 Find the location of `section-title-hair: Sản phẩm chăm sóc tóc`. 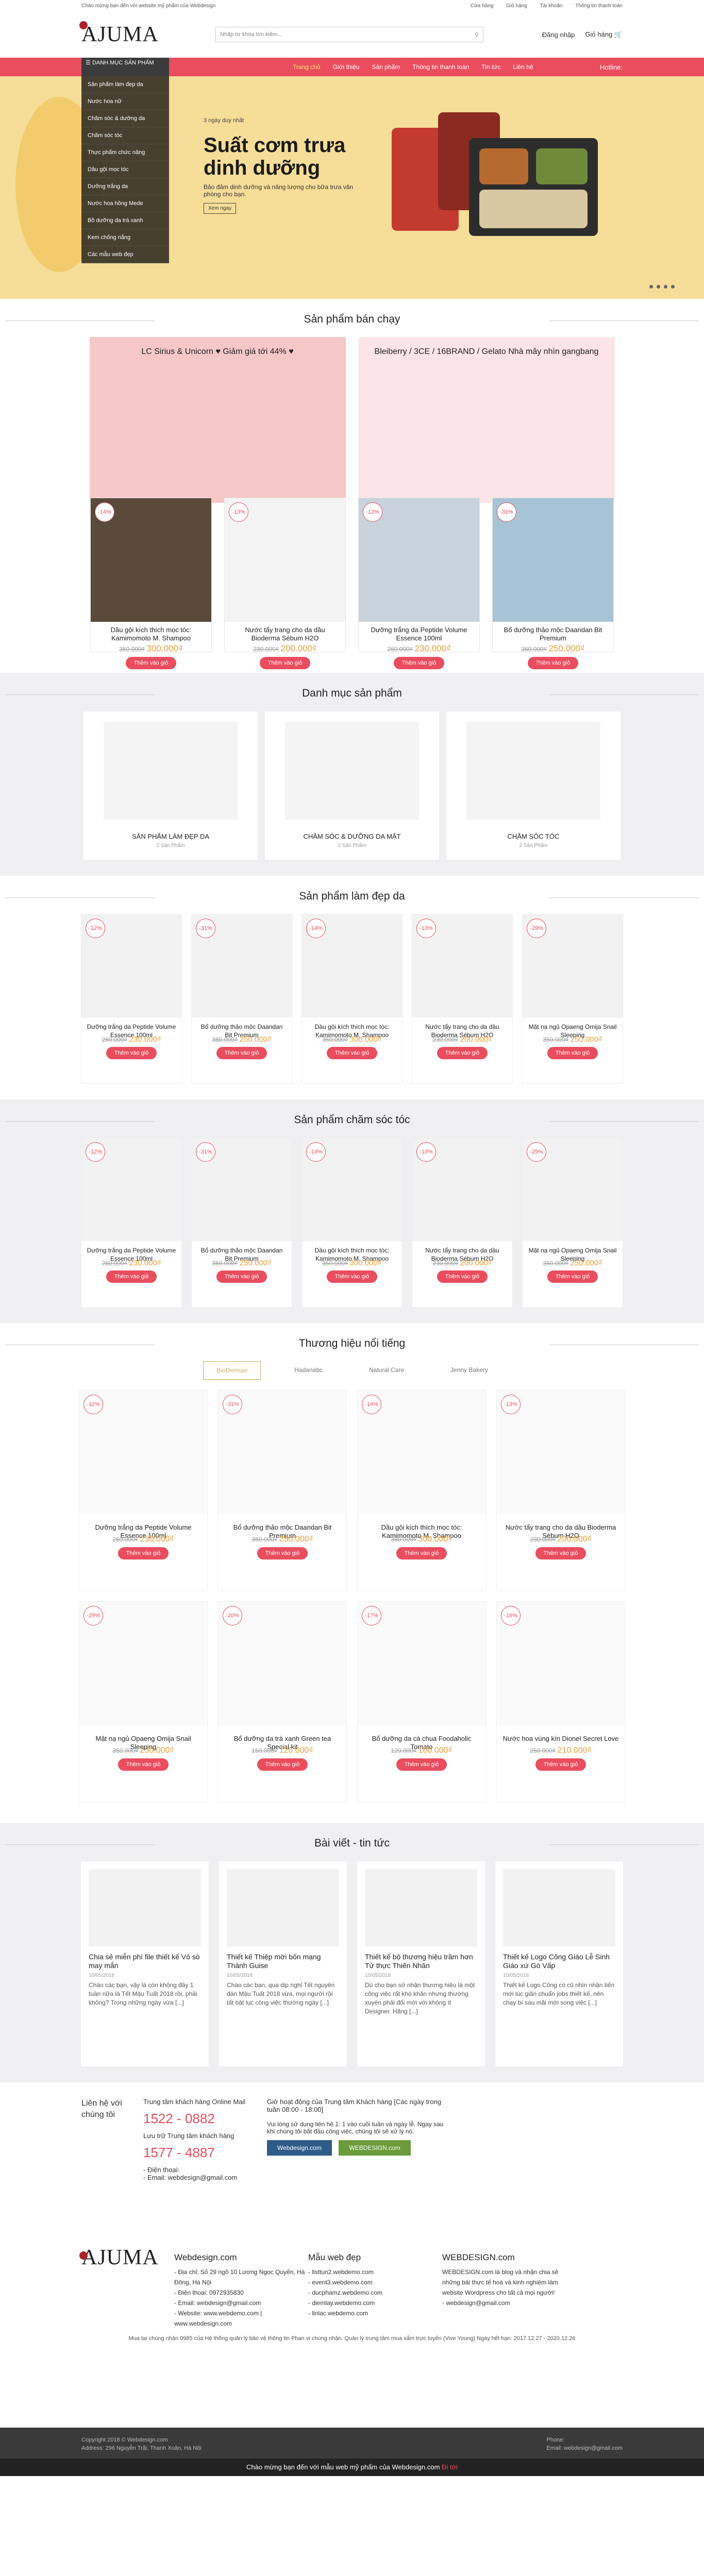

section-title-hair: Sản phẩm chăm sóc tóc is located at coordinates (352, 1119).